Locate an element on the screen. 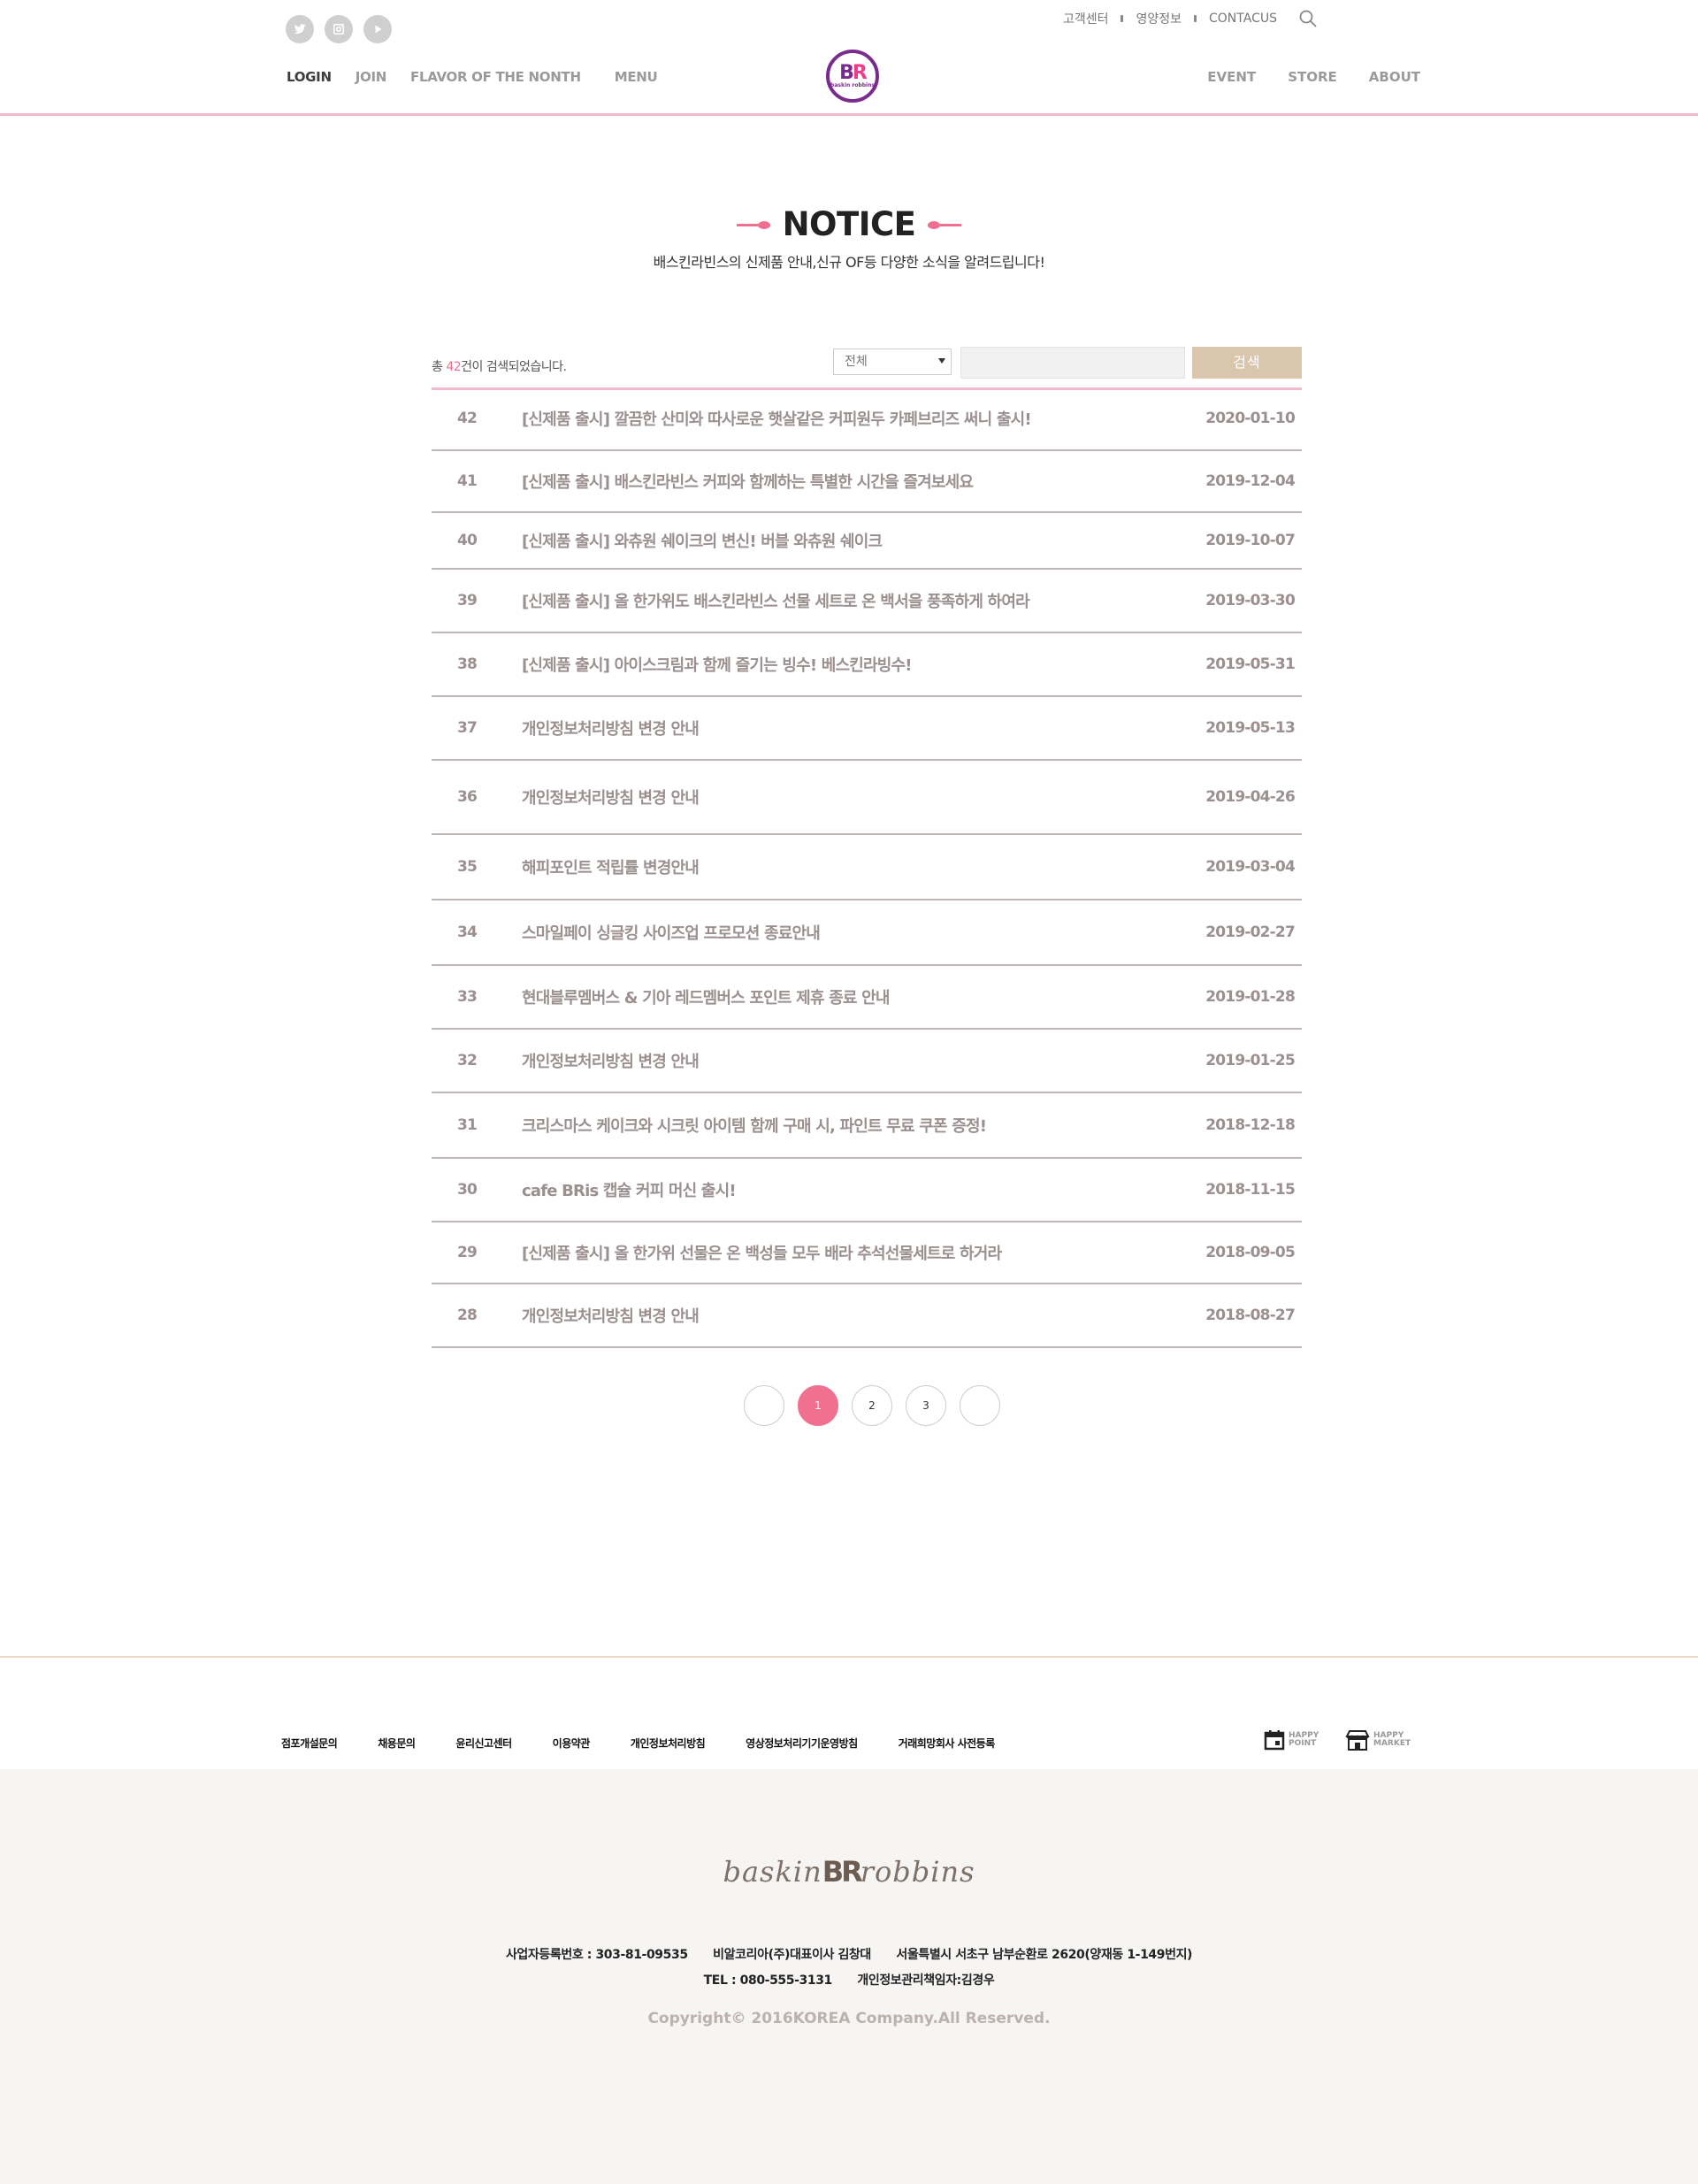 This screenshot has width=1698, height=2184. notice-number: 38 is located at coordinates (467, 664).